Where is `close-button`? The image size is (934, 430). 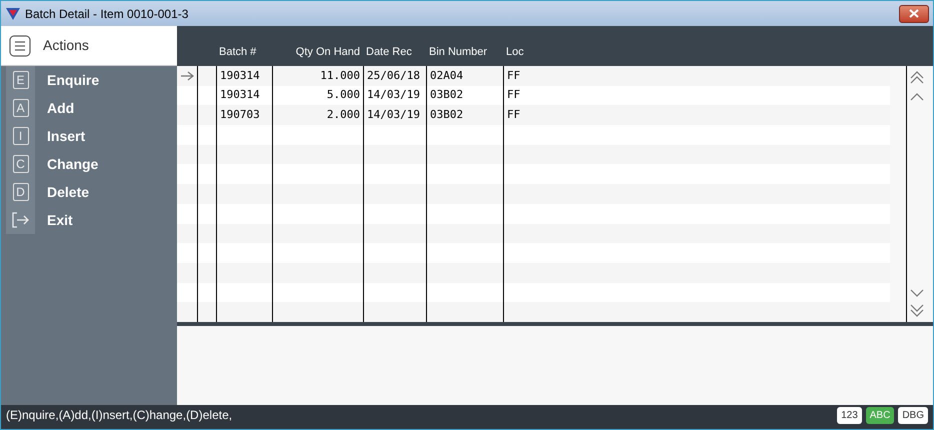 close-button is located at coordinates (914, 13).